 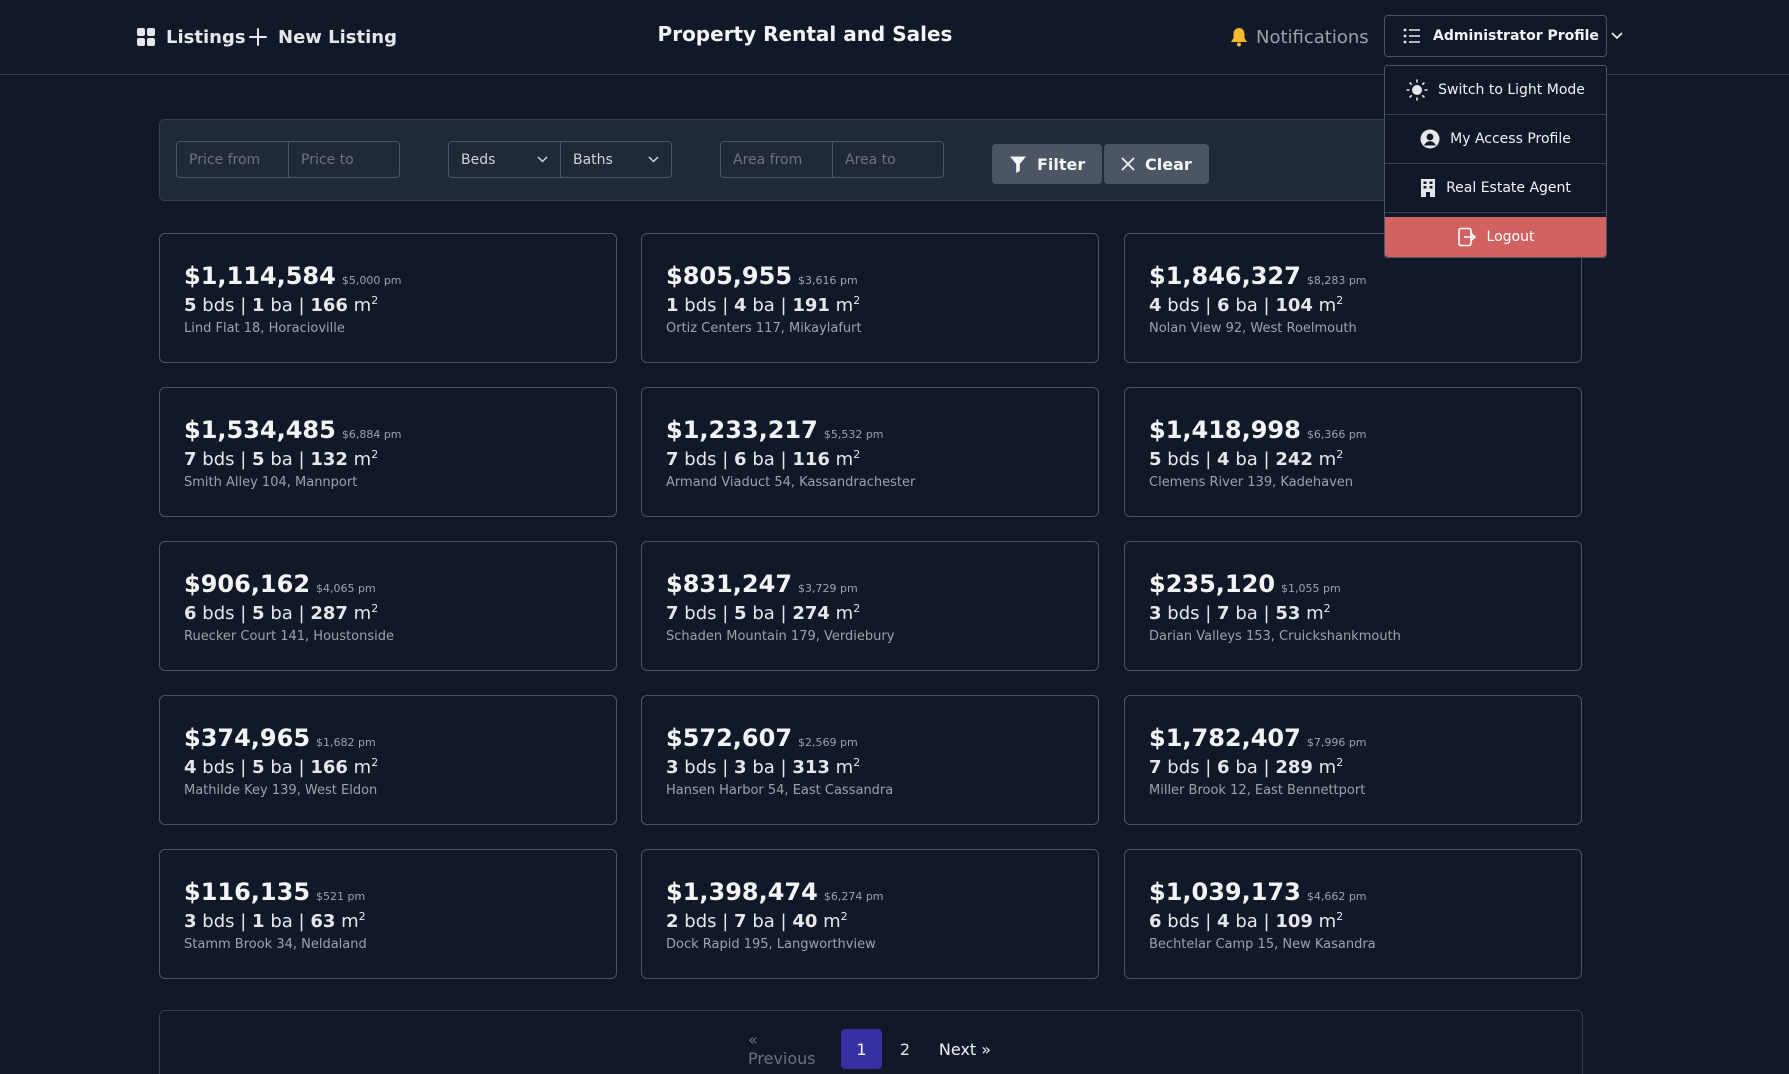 I want to click on listing-address: Hansen Harbor 54, East Cassandra, so click(x=780, y=790).